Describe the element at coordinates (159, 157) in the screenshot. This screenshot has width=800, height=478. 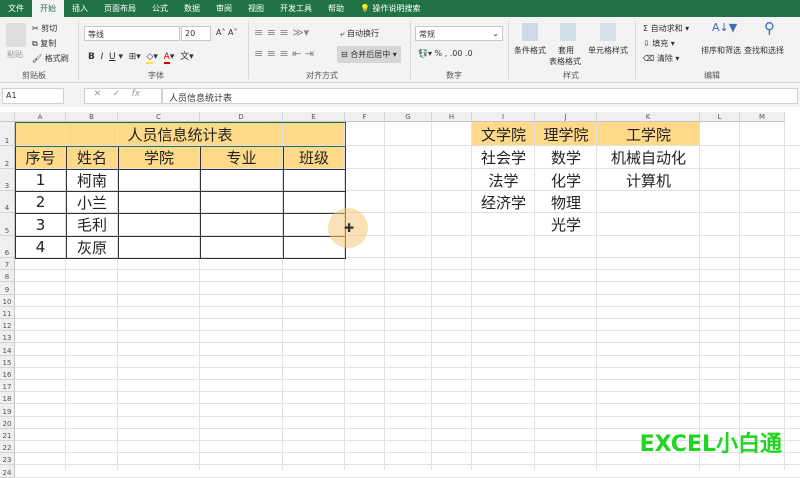
I see `cell-C2: 学院` at that location.